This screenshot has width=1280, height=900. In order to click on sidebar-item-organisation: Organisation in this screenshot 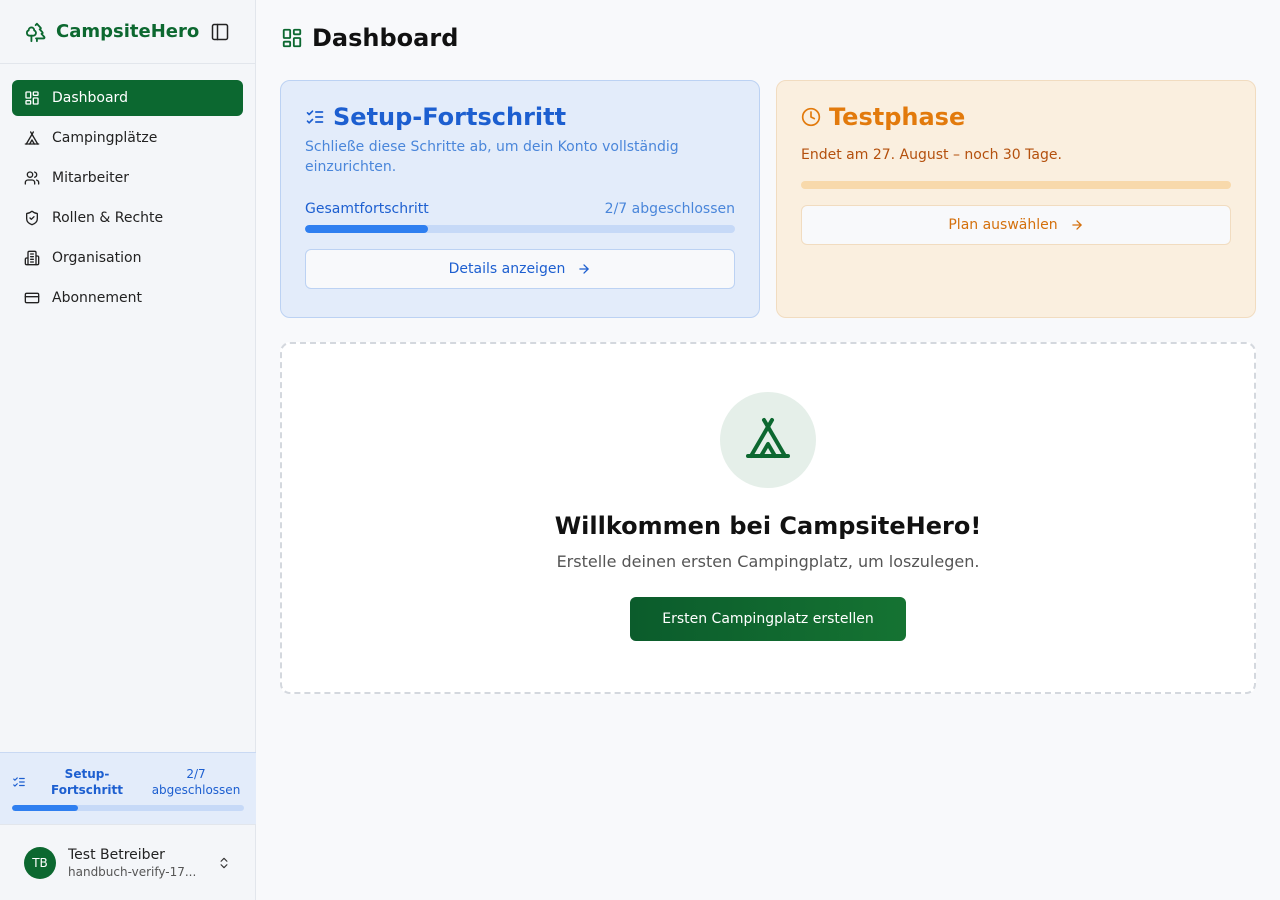, I will do `click(127, 258)`.